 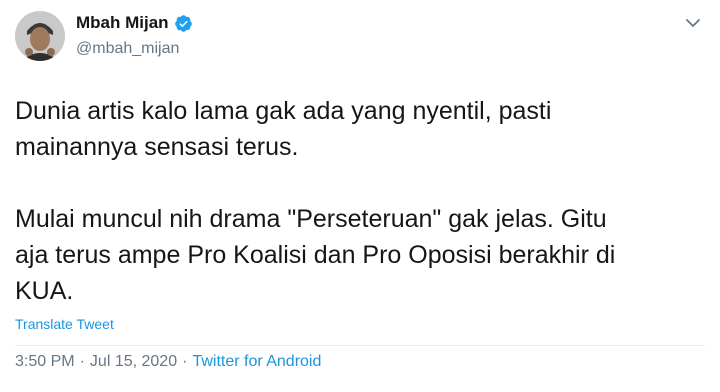 I want to click on tweet-time: 3:50 PM, so click(x=45, y=362).